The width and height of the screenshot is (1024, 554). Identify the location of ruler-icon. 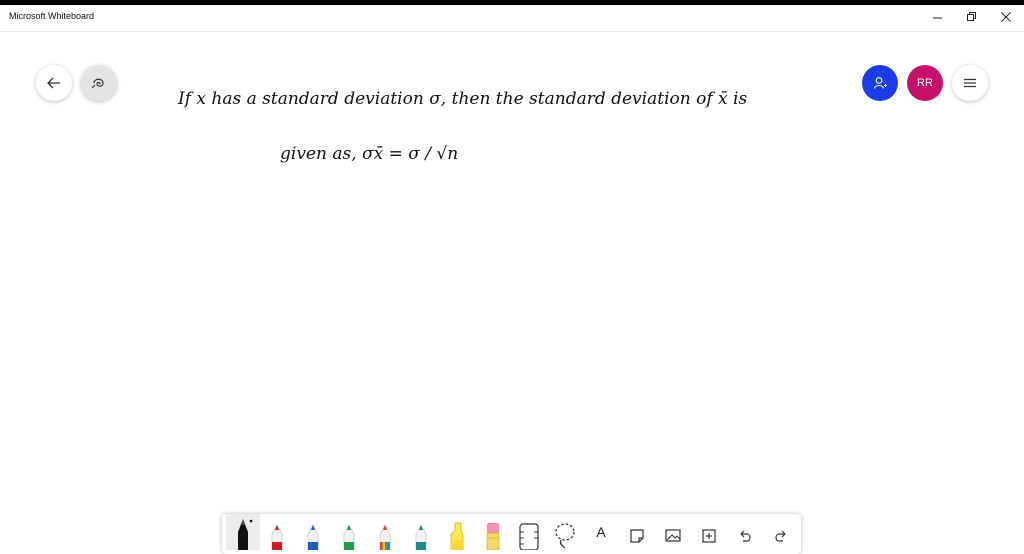
(529, 536).